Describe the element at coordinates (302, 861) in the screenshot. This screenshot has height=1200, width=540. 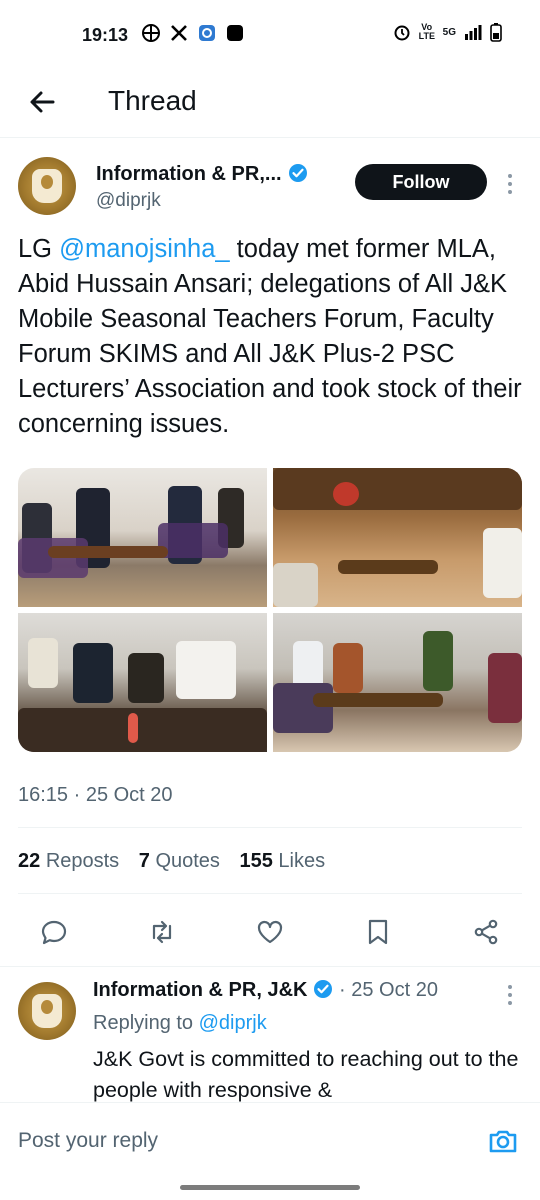
I see `likes-label: Likes` at that location.